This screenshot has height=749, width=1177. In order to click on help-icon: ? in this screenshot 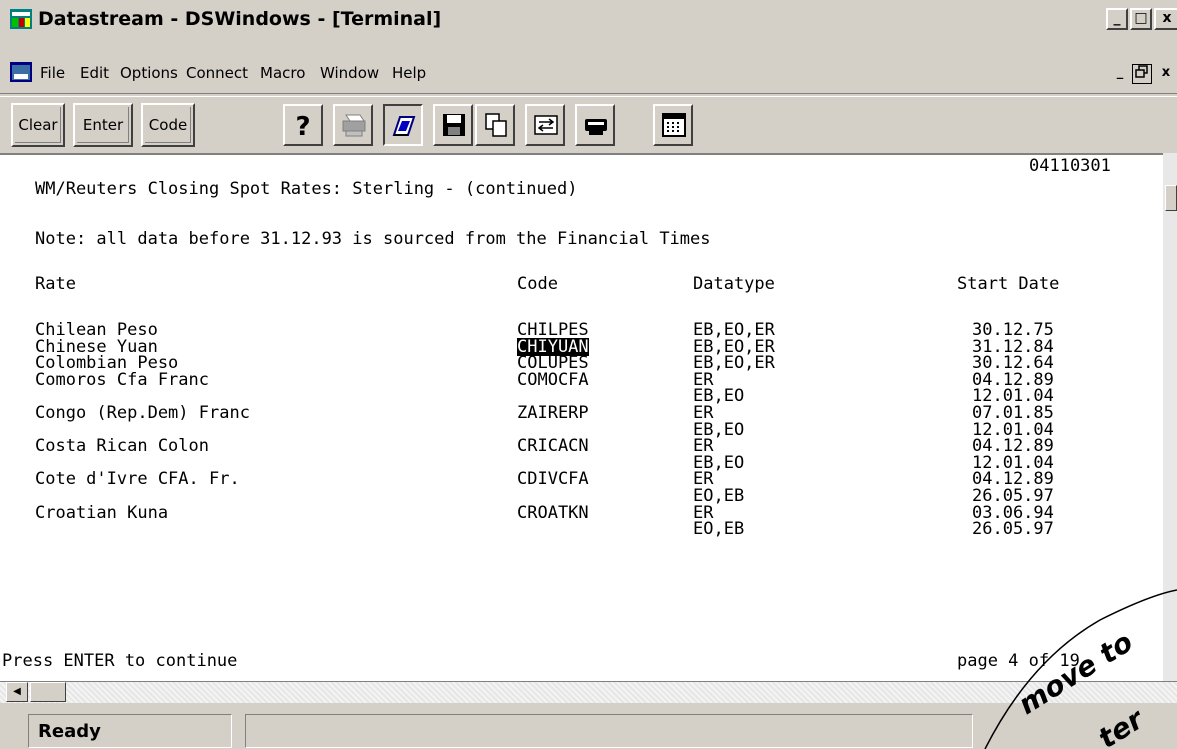, I will do `click(302, 125)`.